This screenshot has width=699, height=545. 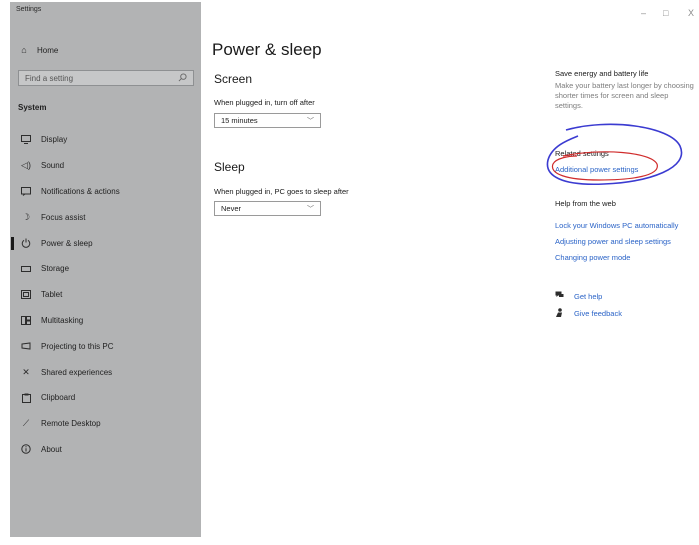 I want to click on help-link-lock-pc: Lock your Windows PC automatically, so click(x=625, y=225).